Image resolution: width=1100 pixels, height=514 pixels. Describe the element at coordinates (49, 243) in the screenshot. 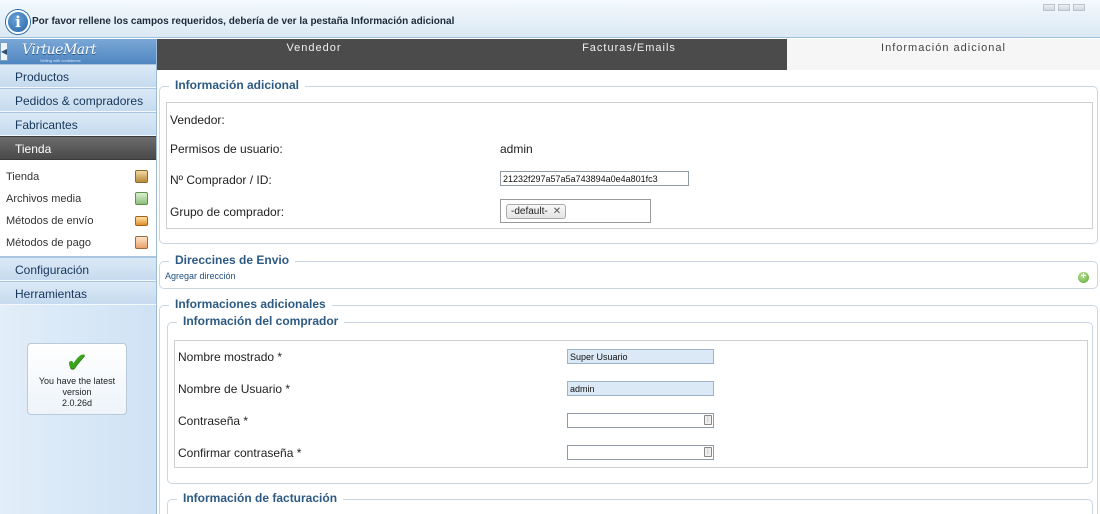

I see `submenu-label: Métodos de pago` at that location.